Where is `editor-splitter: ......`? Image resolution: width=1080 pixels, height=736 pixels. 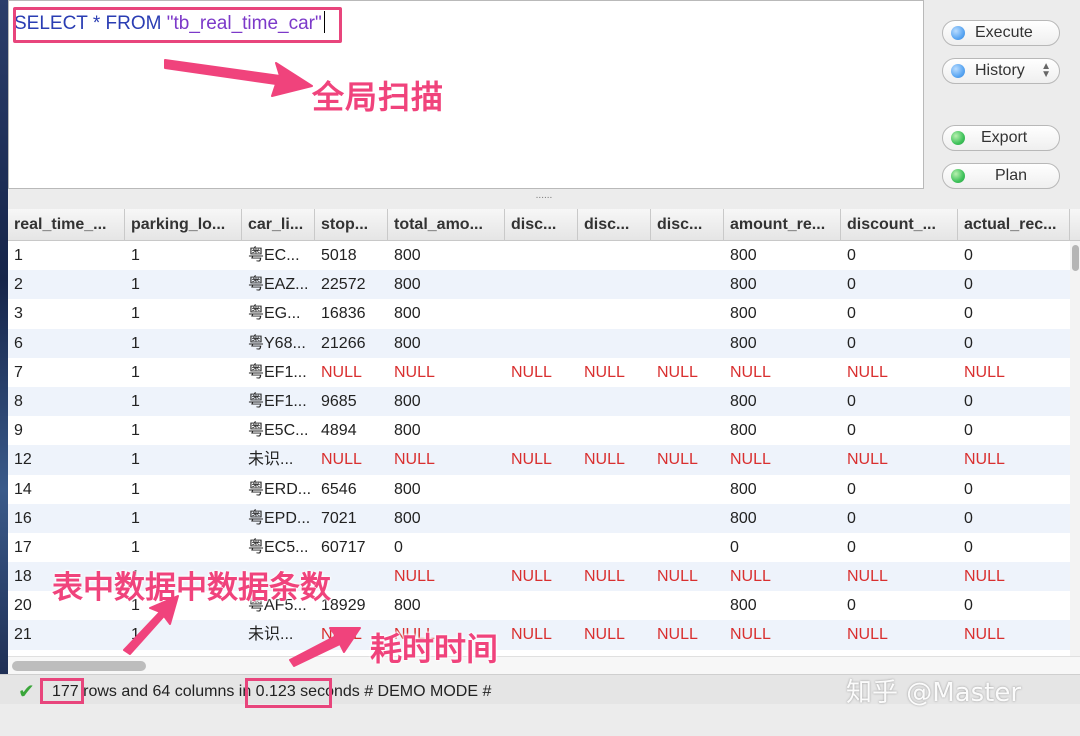 editor-splitter: ...... is located at coordinates (544, 199).